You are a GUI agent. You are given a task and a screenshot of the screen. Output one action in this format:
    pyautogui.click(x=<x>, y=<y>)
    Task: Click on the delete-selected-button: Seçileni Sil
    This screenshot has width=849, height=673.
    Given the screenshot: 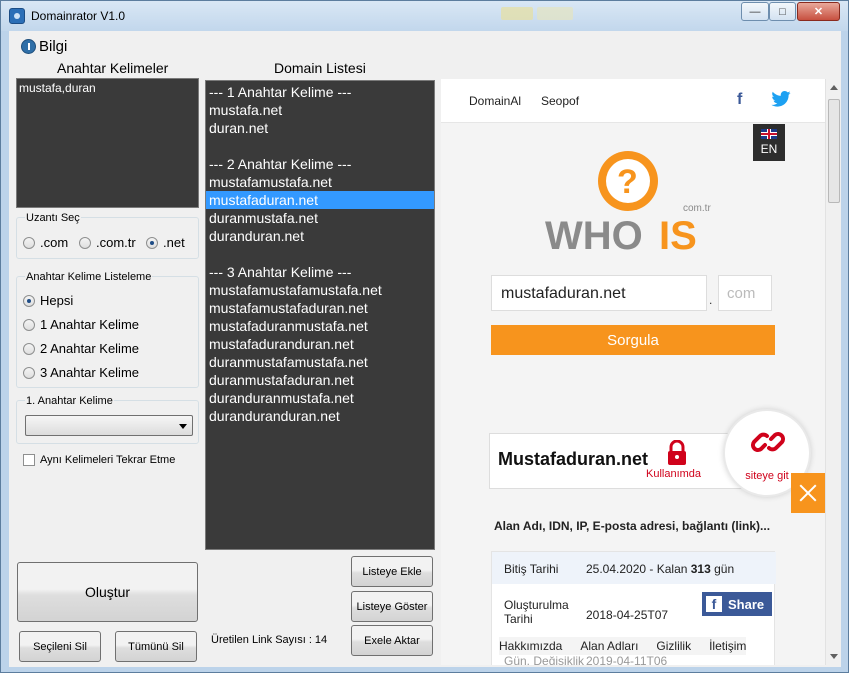 What is the action you would take?
    pyautogui.click(x=60, y=646)
    